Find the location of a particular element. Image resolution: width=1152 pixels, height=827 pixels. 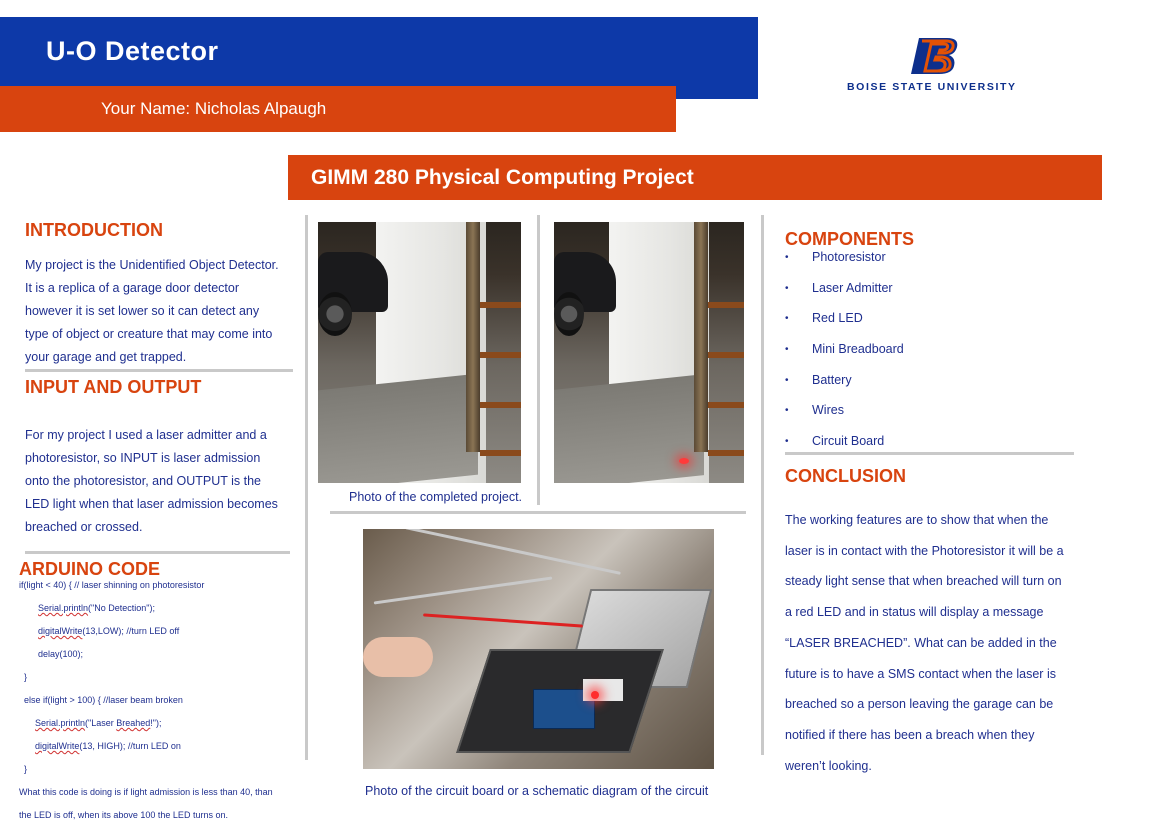

list-item: Laser Admitter is located at coordinates (852, 288).